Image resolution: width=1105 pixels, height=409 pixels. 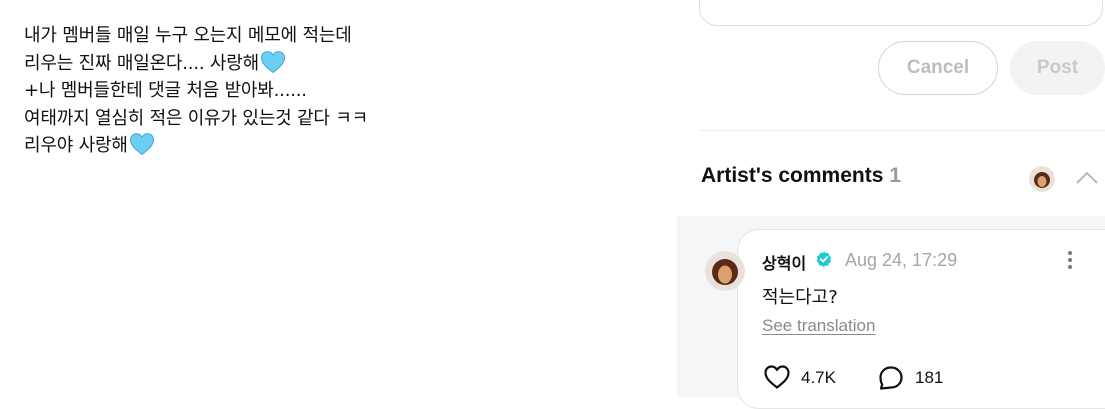 What do you see at coordinates (902, 130) in the screenshot?
I see `divider` at bounding box center [902, 130].